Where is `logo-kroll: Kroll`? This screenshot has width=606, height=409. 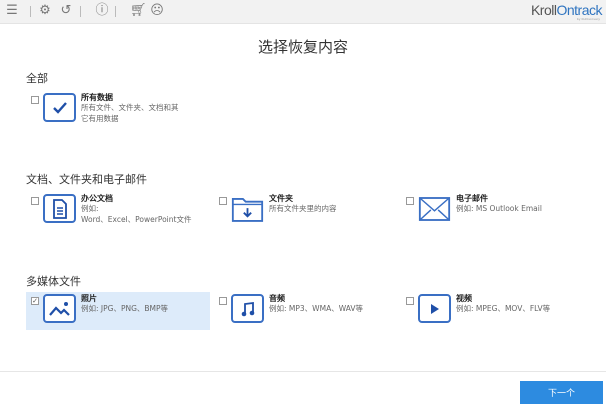
logo-kroll: Kroll is located at coordinates (543, 10).